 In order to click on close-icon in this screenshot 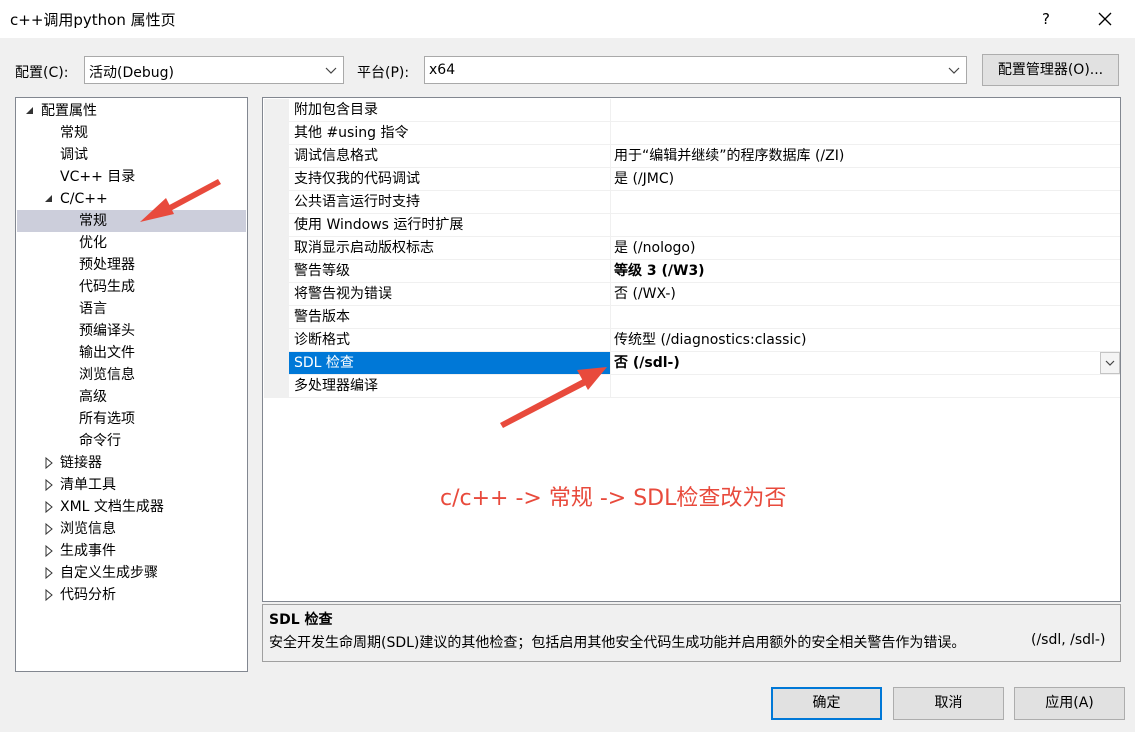, I will do `click(1105, 19)`.